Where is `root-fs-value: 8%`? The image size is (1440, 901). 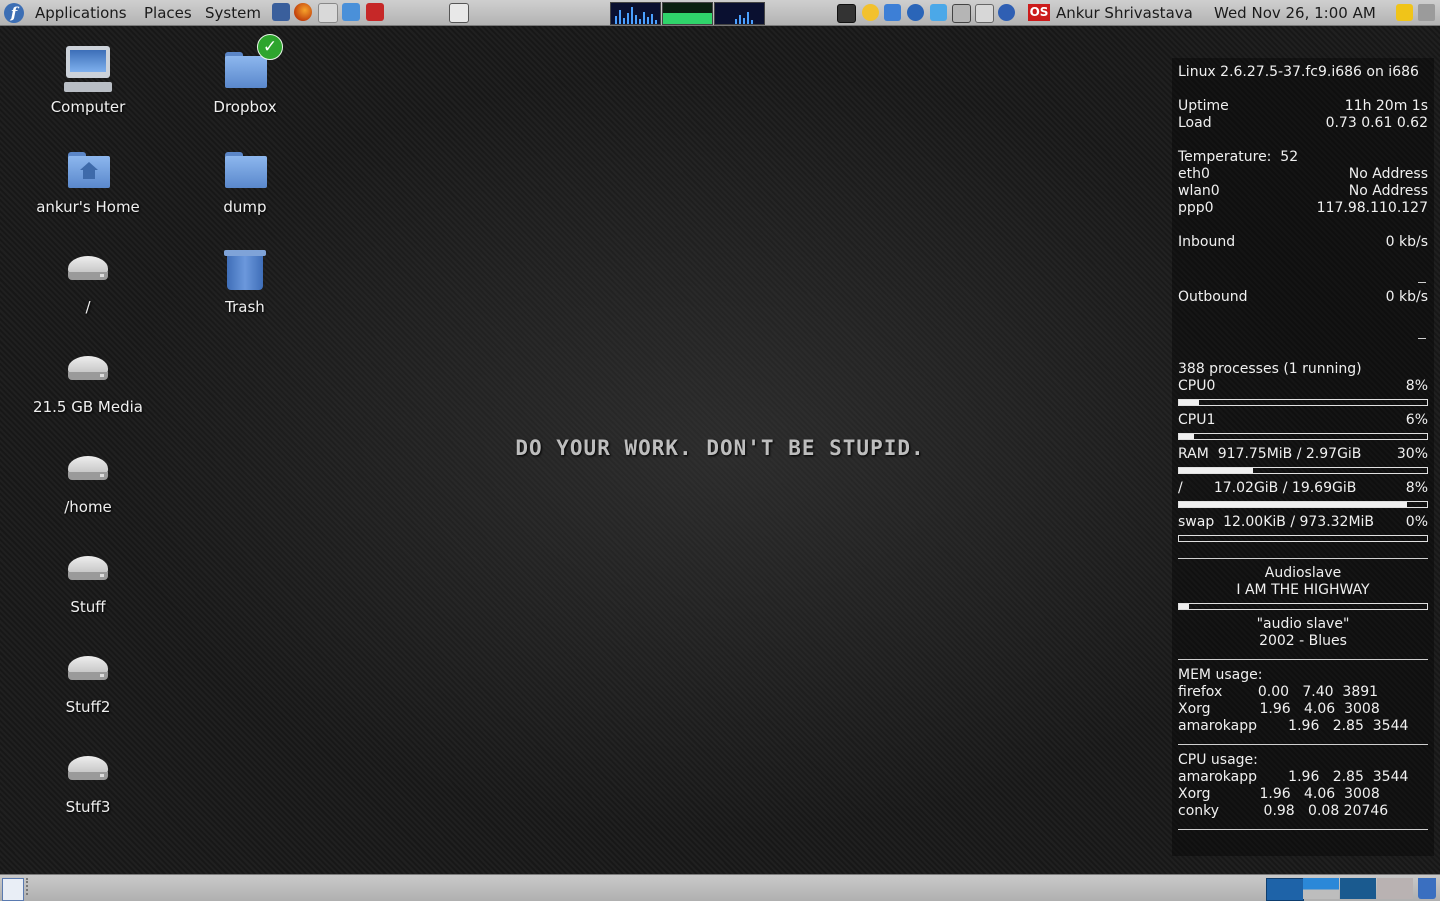
root-fs-value: 8% is located at coordinates (1416, 488).